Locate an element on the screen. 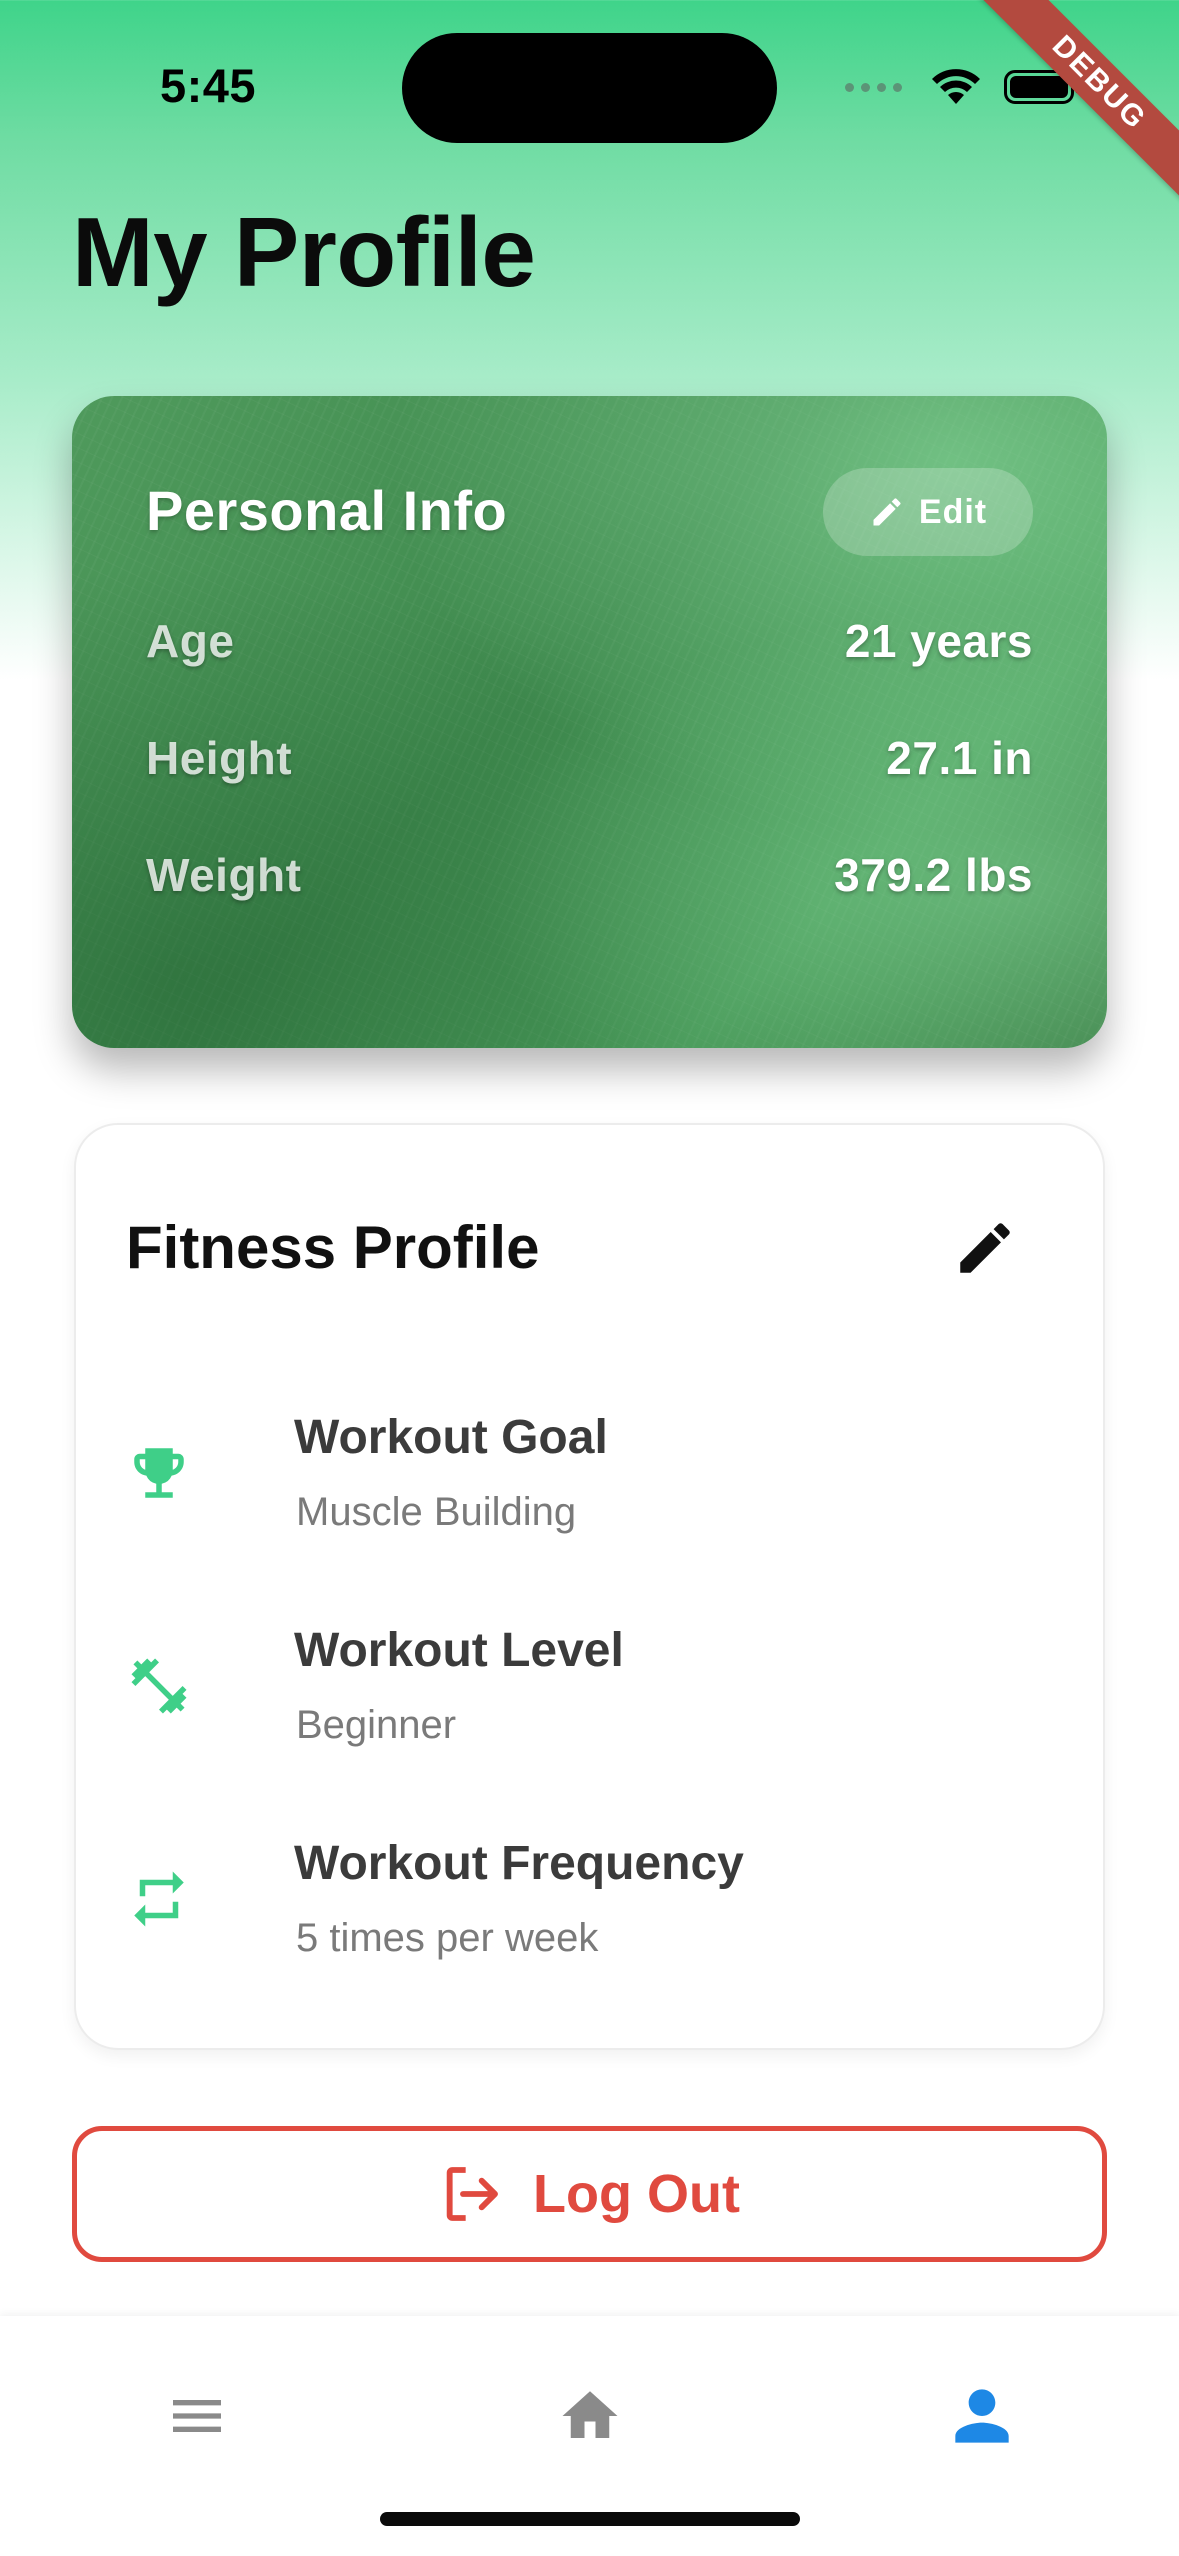  nav-home-button is located at coordinates (590, 2416).